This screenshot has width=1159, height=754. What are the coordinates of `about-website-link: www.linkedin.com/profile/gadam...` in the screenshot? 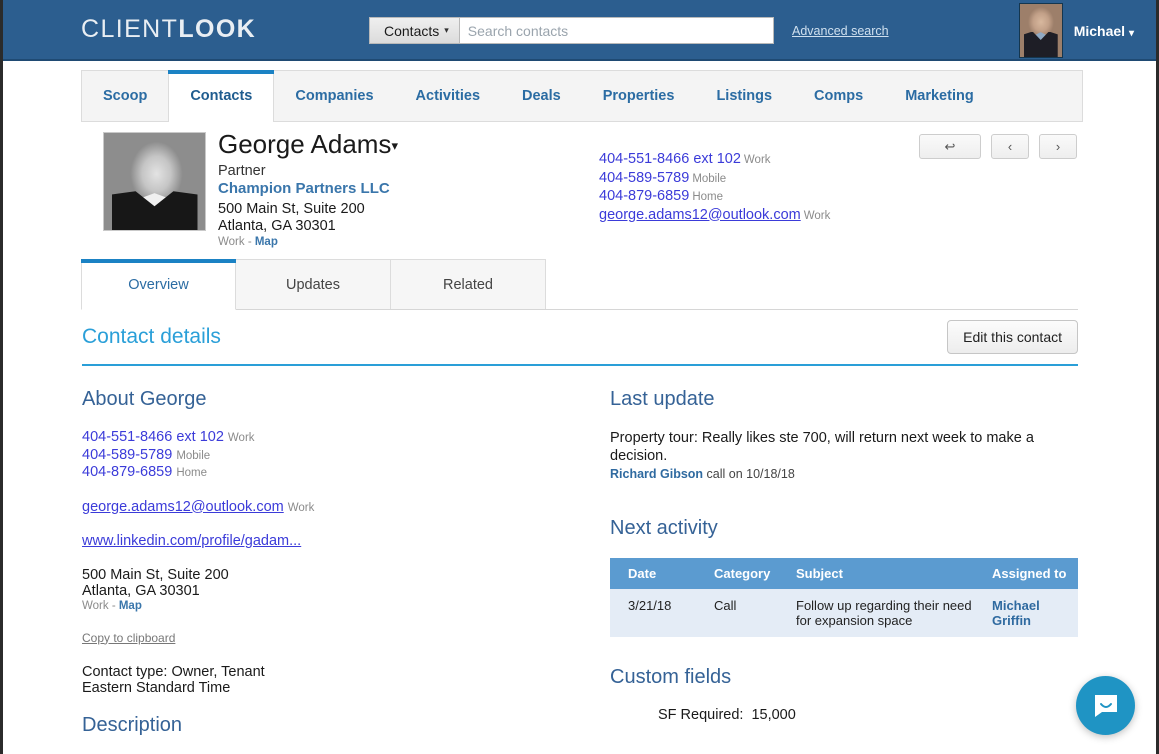 It's located at (191, 541).